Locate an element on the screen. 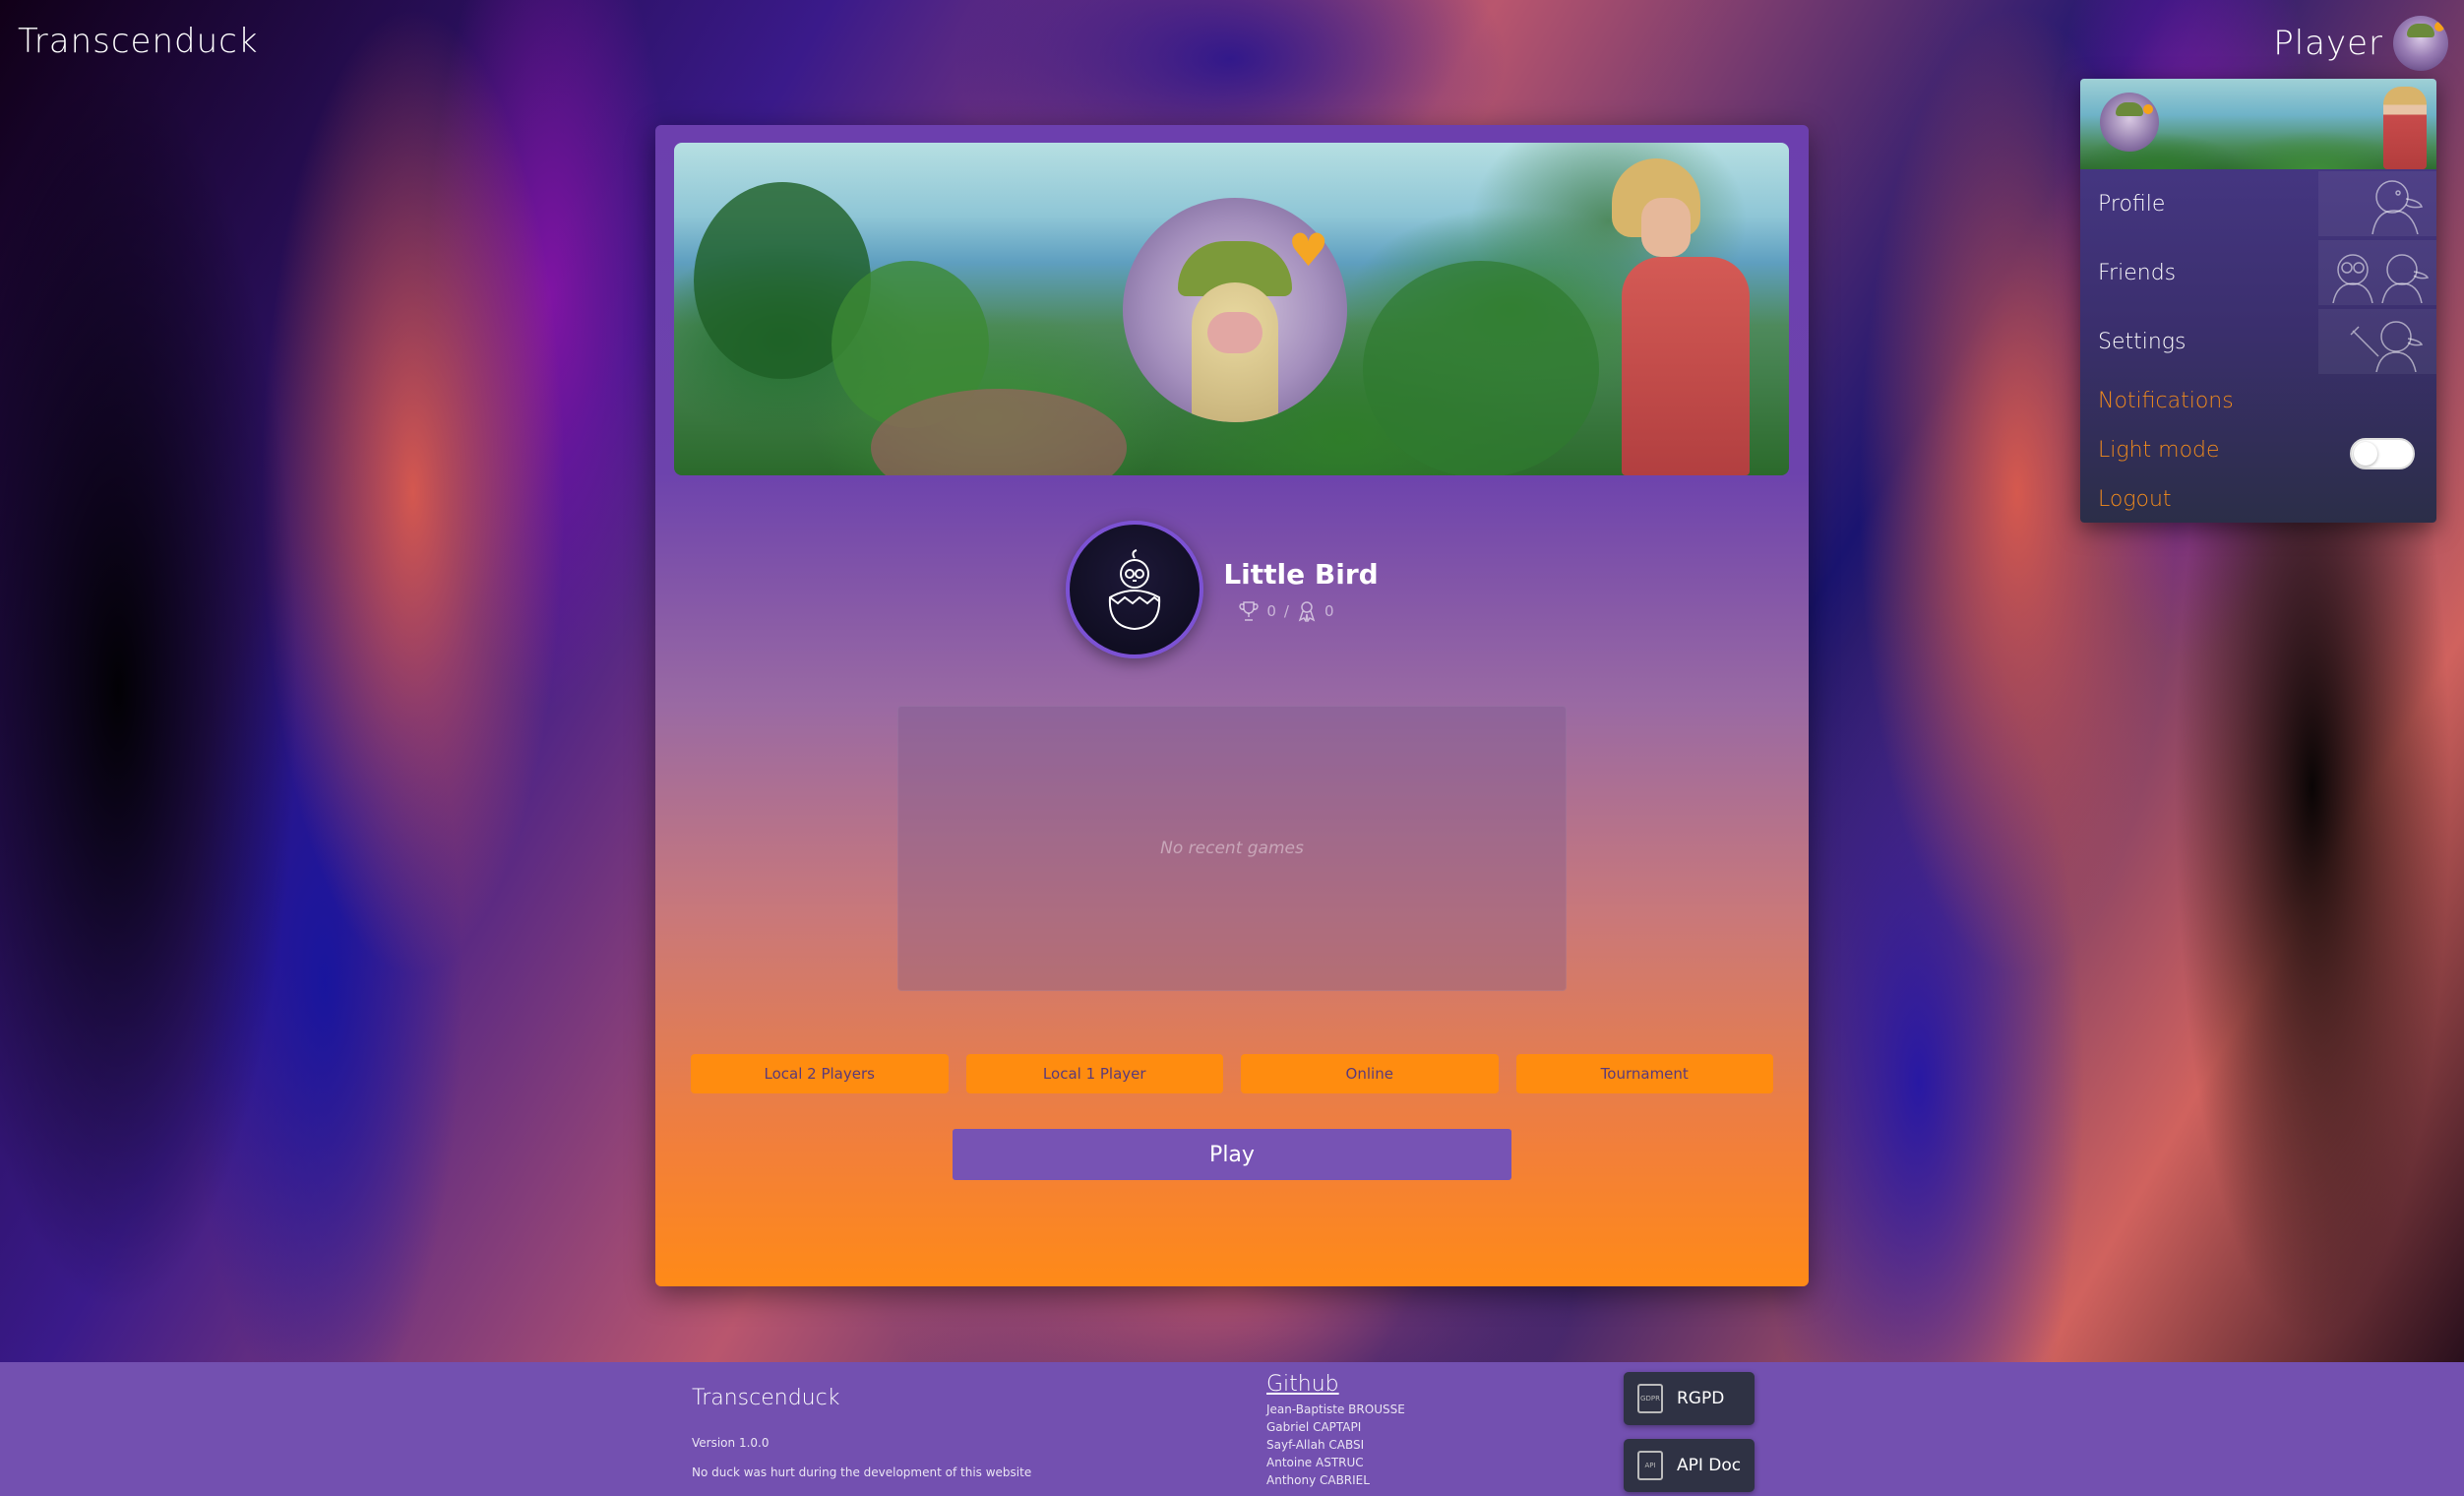  profile-avatar is located at coordinates (1135, 589).